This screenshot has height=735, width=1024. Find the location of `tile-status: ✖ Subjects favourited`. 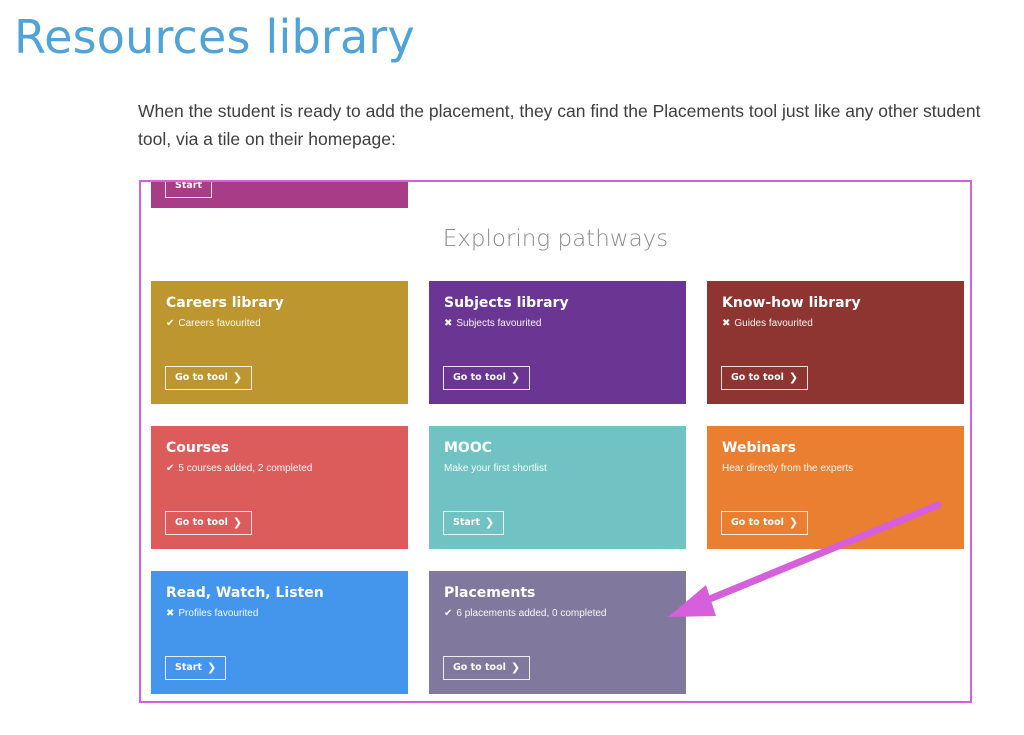

tile-status: ✖ Subjects favourited is located at coordinates (565, 323).